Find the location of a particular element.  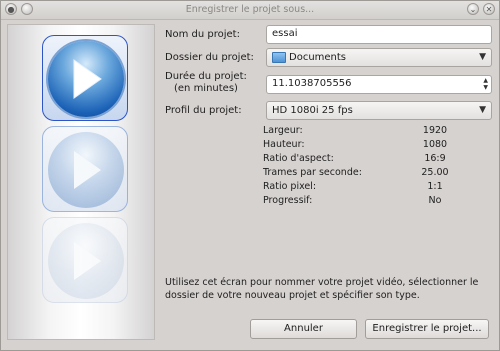

property-key: Largeur: is located at coordinates (283, 130).